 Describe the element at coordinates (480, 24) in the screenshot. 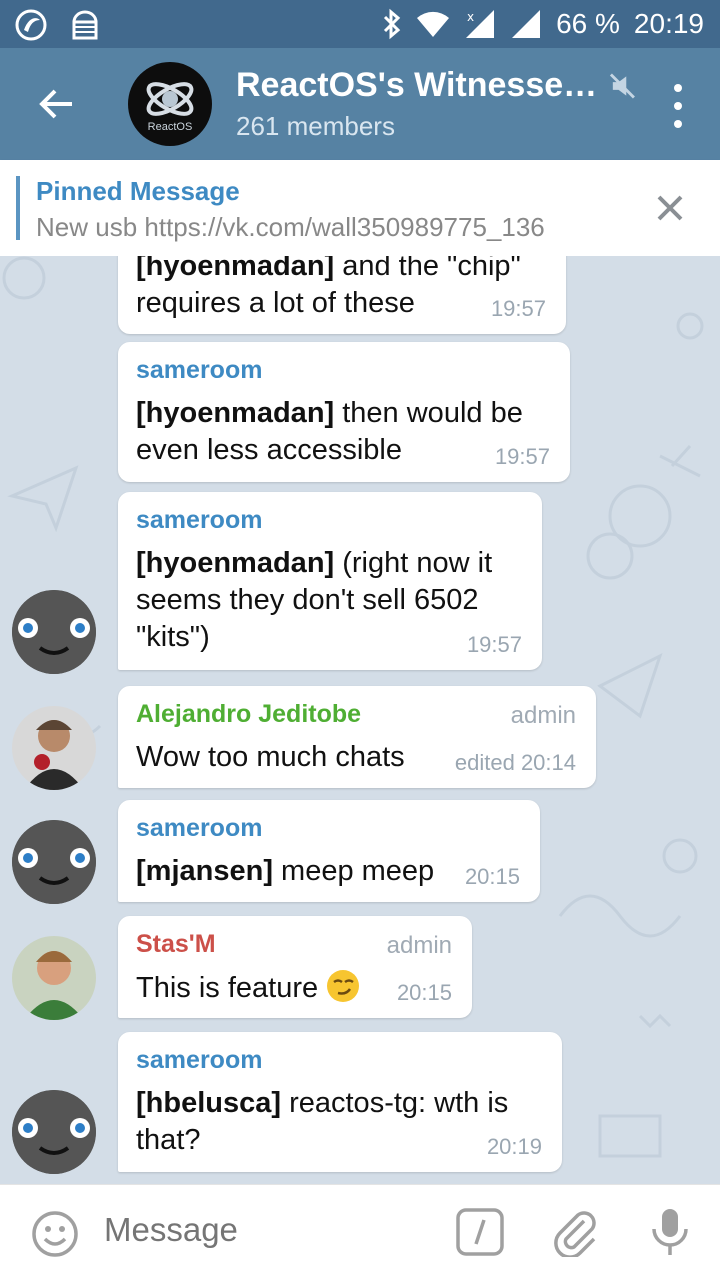

I see `mobile-signal-icon: x` at that location.